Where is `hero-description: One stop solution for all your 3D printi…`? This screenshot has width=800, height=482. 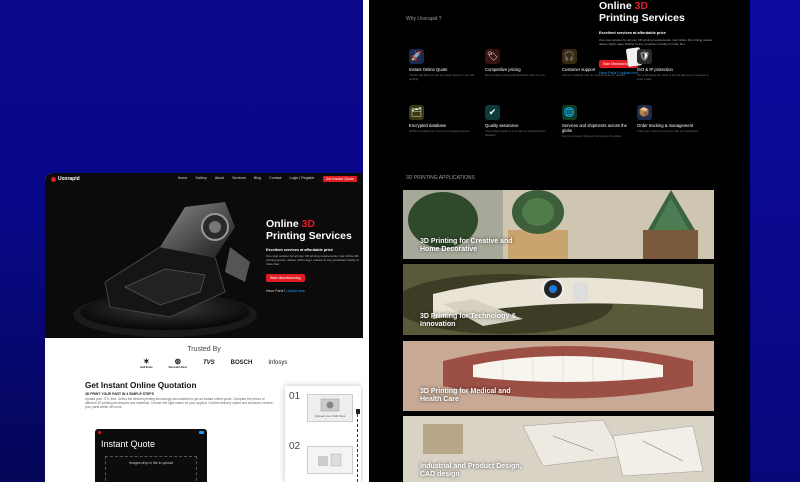 hero-description: One stop solution for all your 3D printi… is located at coordinates (313, 260).